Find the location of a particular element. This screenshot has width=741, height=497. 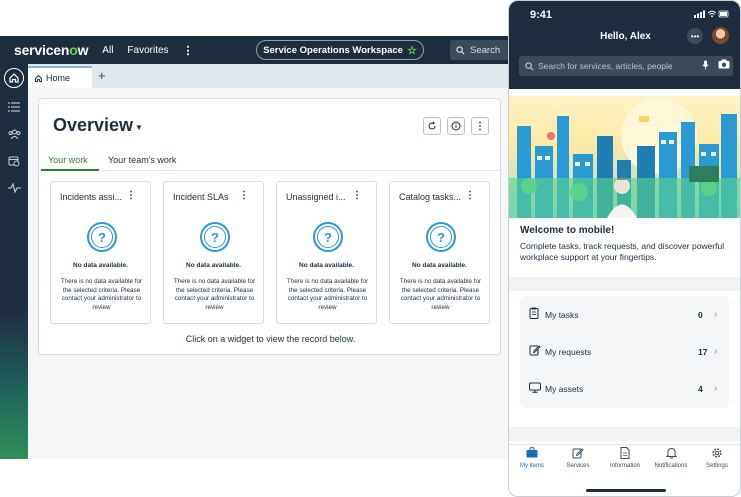

nav-all: All is located at coordinates (107, 50).